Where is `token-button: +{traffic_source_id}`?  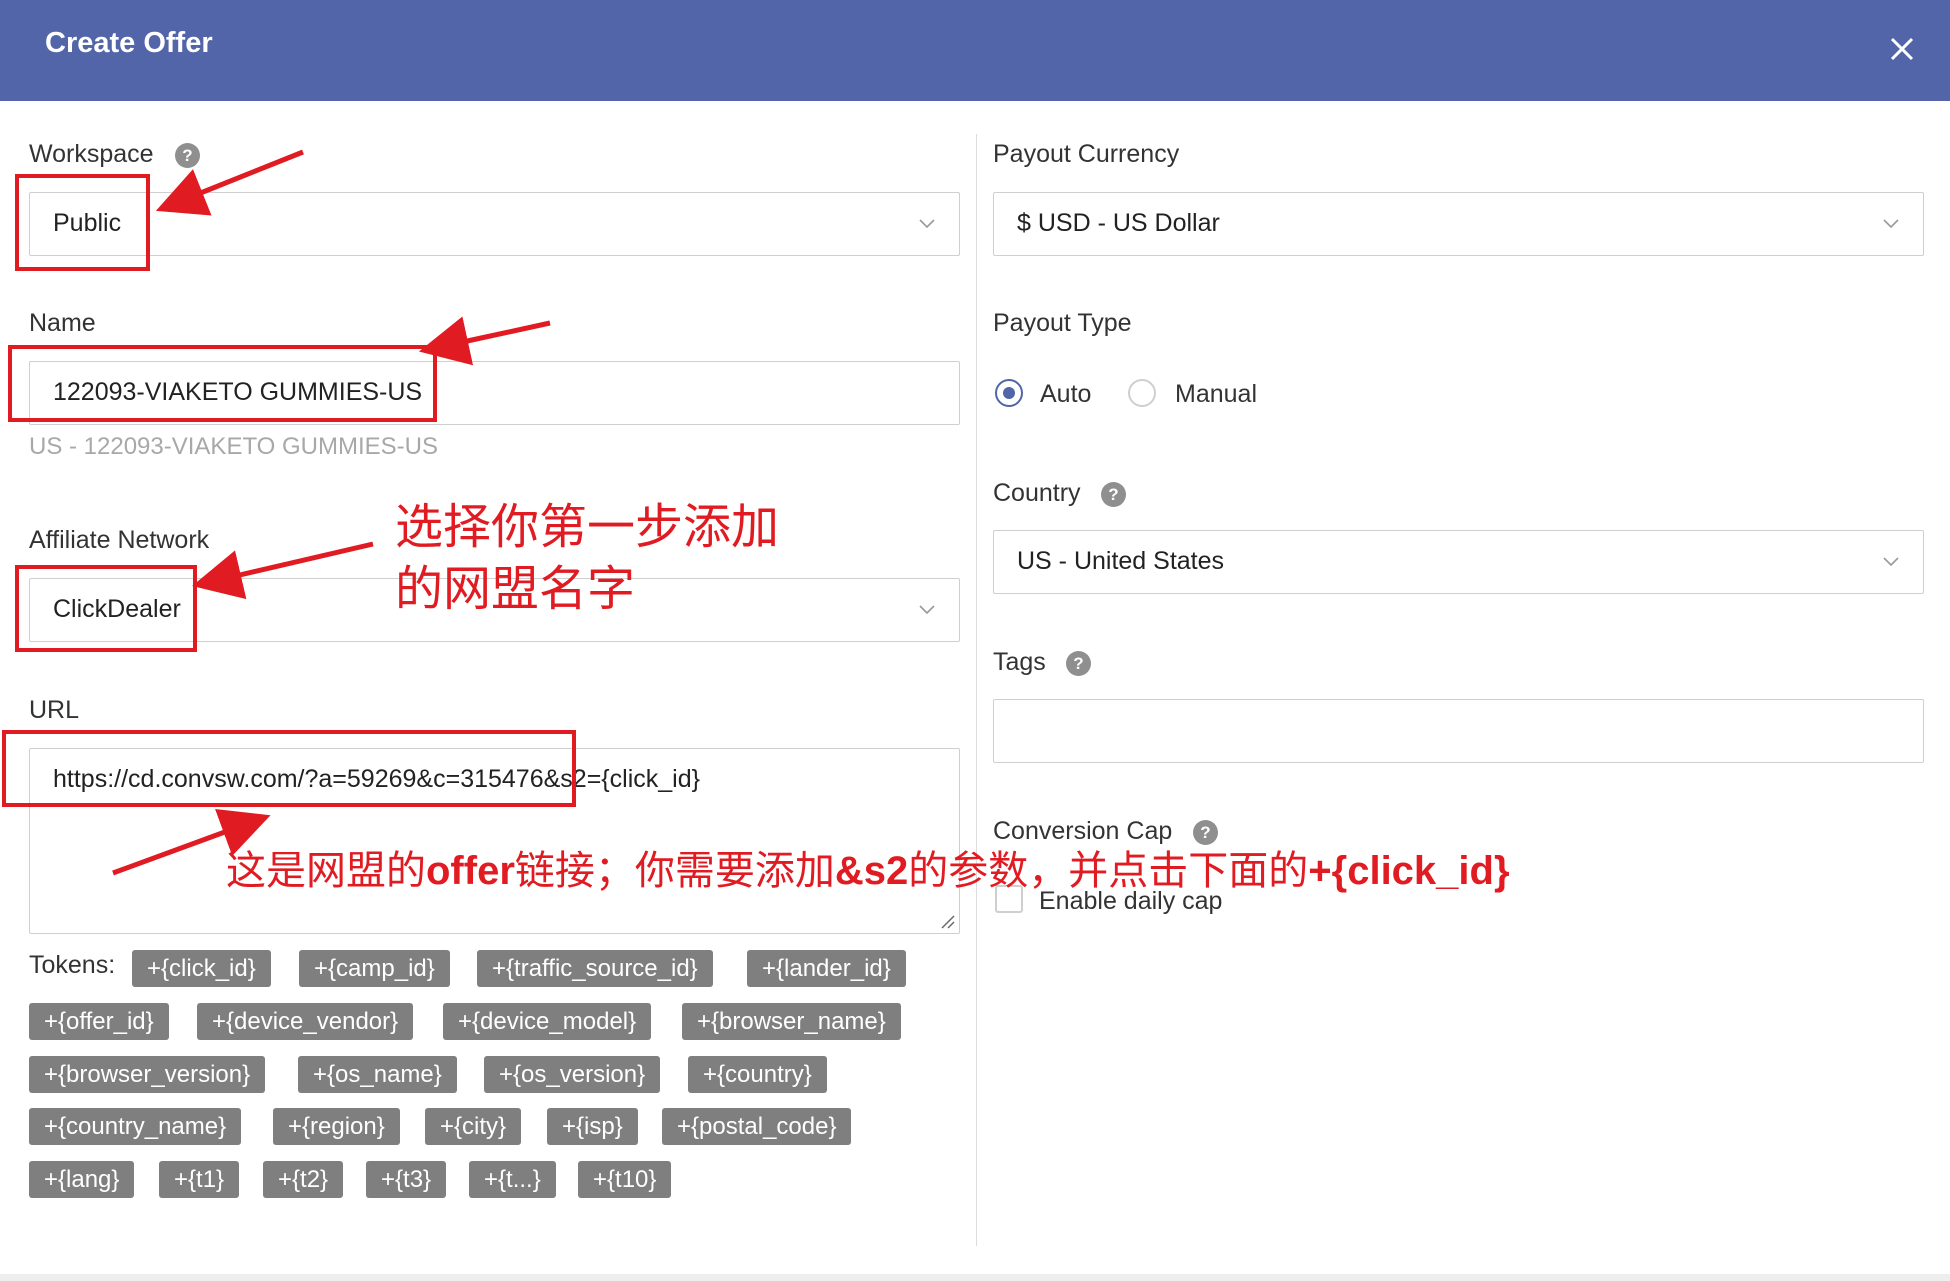 token-button: +{traffic_source_id} is located at coordinates (595, 968).